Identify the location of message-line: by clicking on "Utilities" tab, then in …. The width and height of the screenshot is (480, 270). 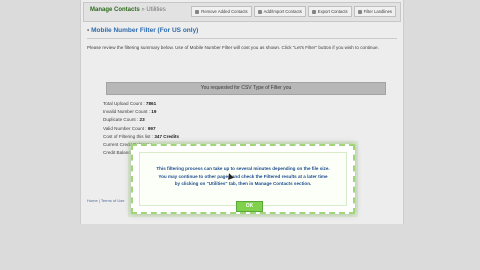
(243, 183).